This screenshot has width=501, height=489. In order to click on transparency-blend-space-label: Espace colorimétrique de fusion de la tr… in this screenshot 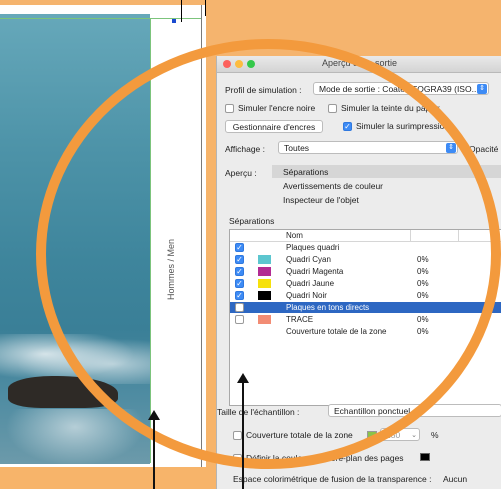, I will do `click(332, 479)`.